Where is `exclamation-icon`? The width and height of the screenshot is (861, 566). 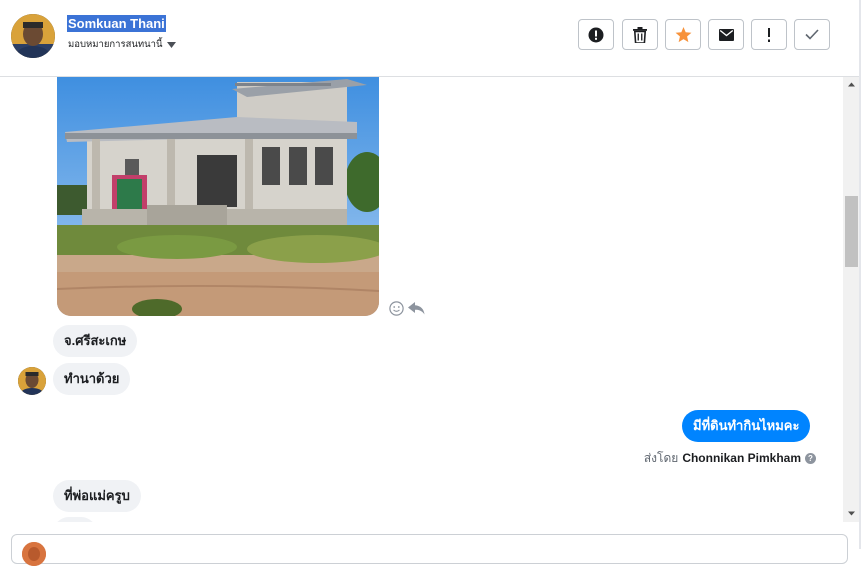 exclamation-icon is located at coordinates (769, 34).